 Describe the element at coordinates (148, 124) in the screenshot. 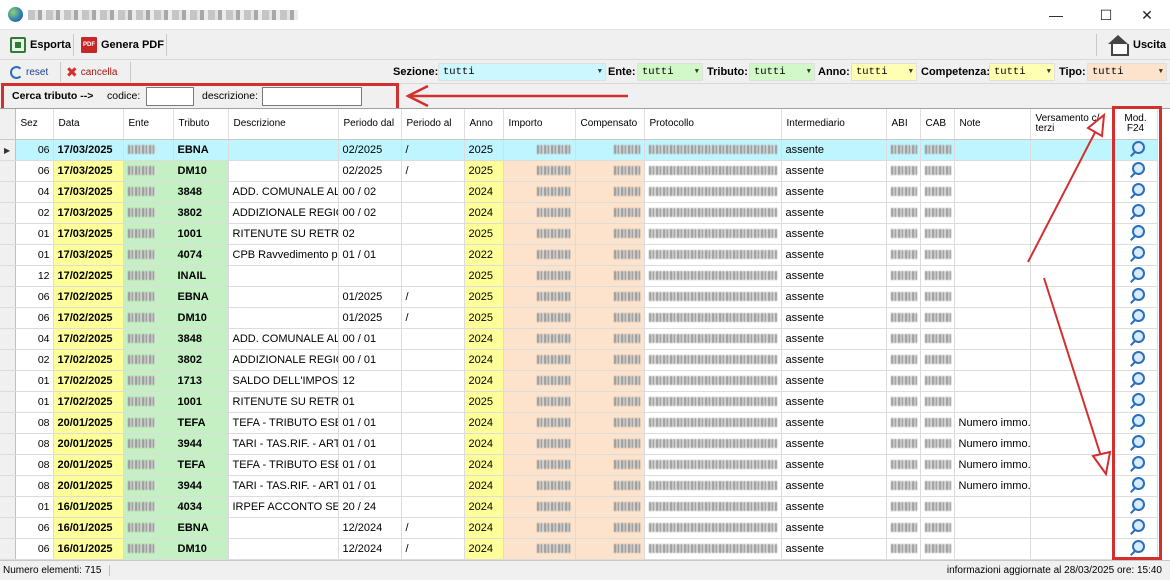

I see `col-ente: Ente` at that location.